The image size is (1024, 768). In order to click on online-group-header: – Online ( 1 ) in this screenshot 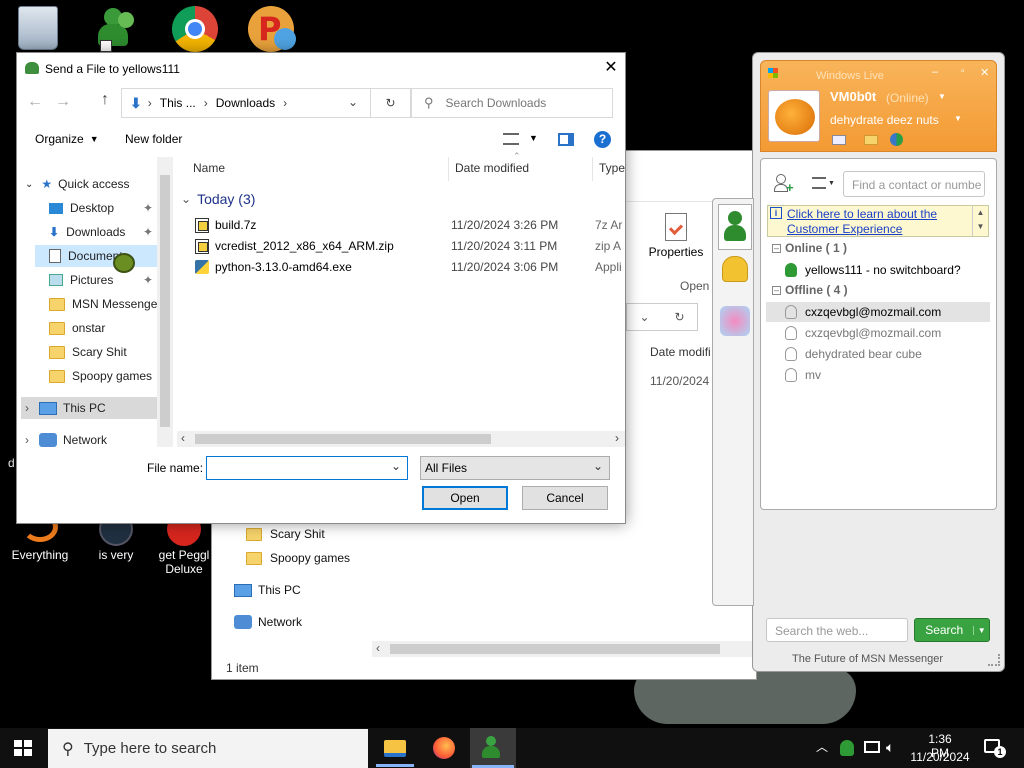, I will do `click(809, 248)`.